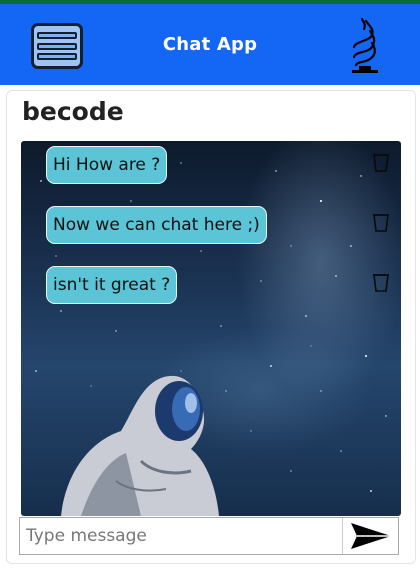 The image size is (420, 569). What do you see at coordinates (140, 445) in the screenshot?
I see `astronaut-illustration` at bounding box center [140, 445].